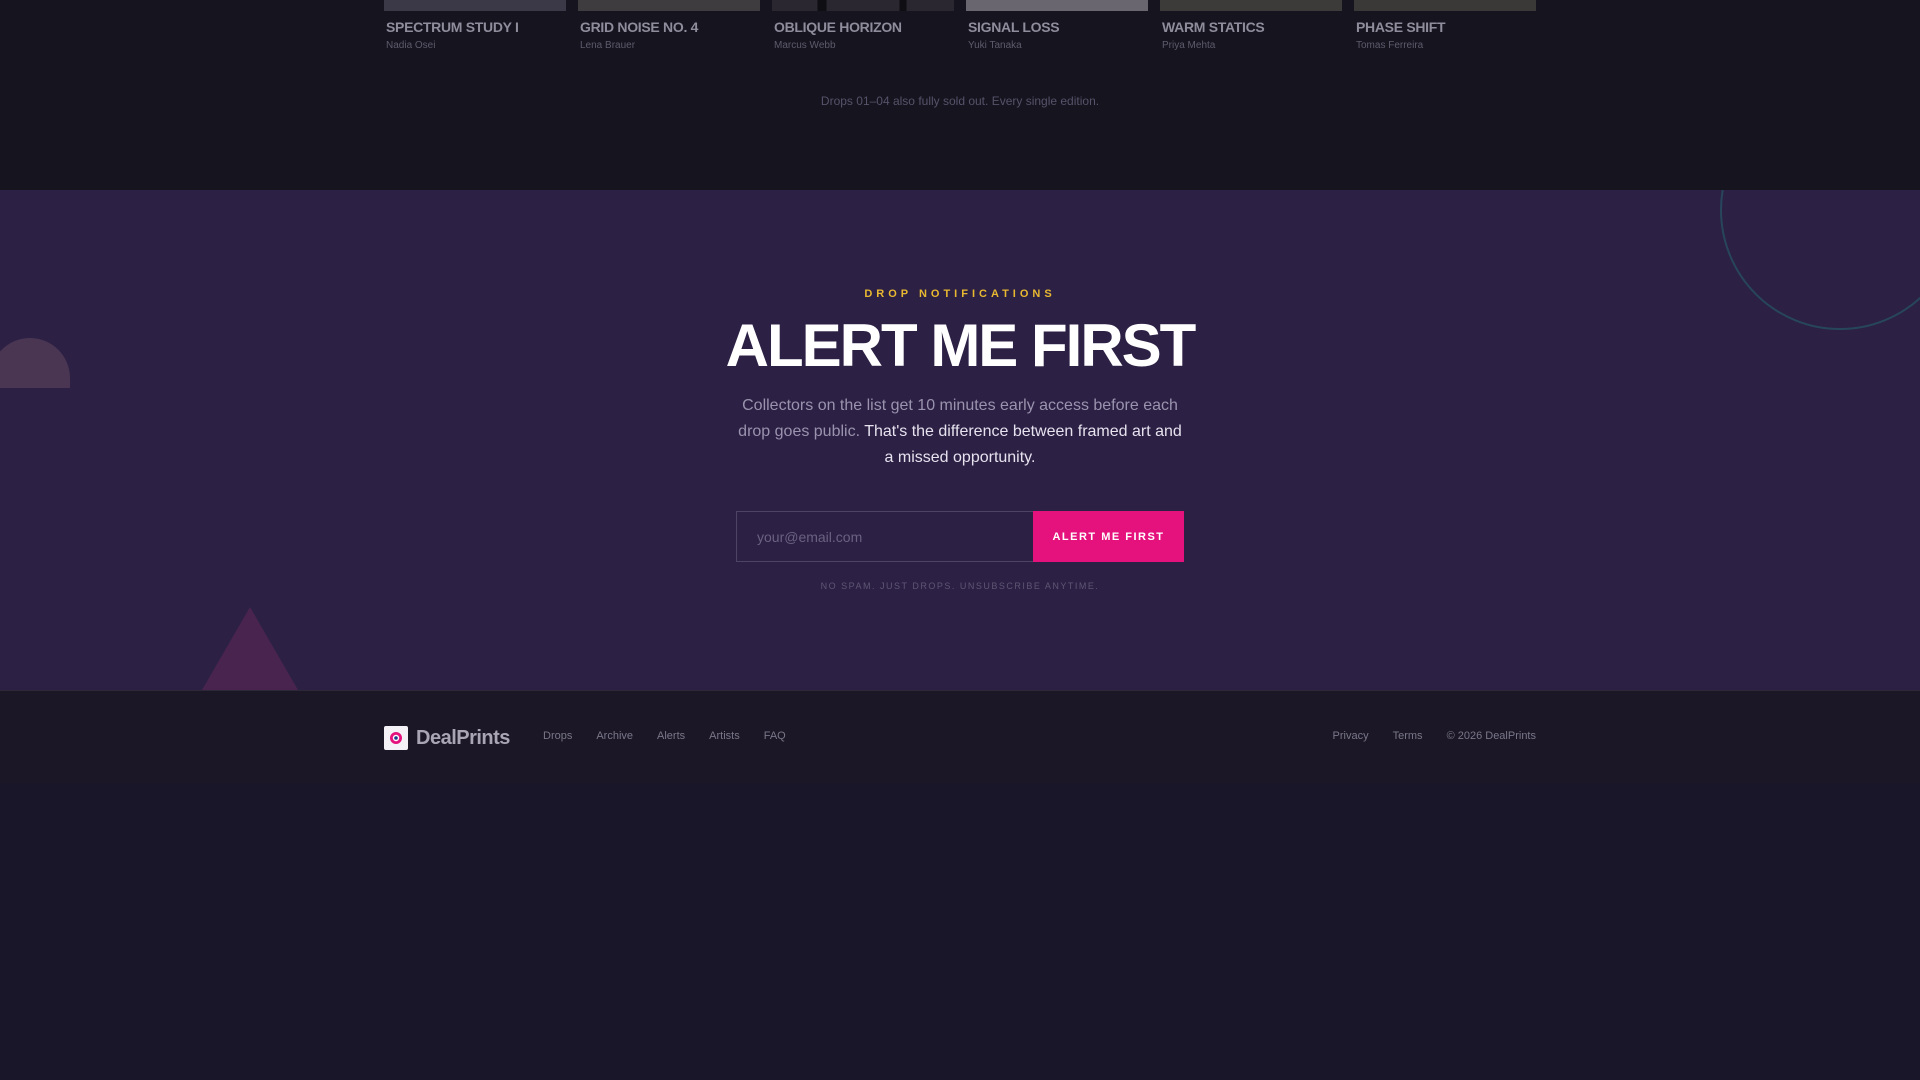 The width and height of the screenshot is (1920, 1080). I want to click on brand-name: DealPrints, so click(463, 737).